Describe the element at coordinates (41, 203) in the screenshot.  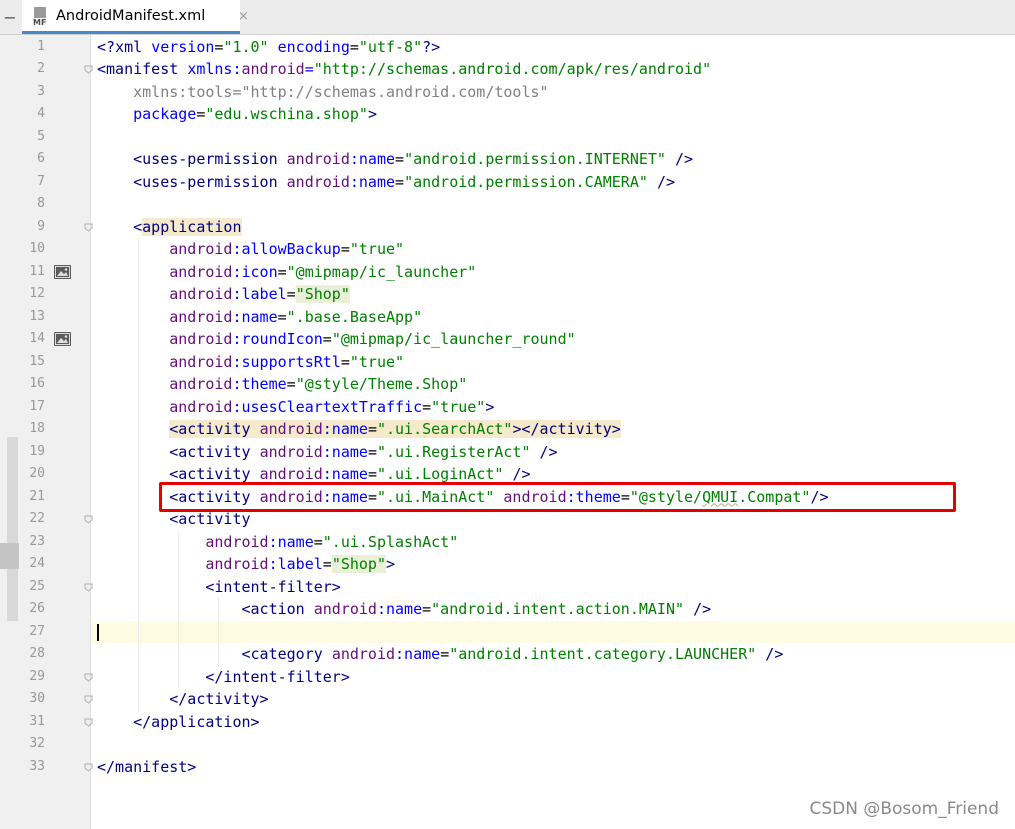
I see `line-number: 8` at that location.